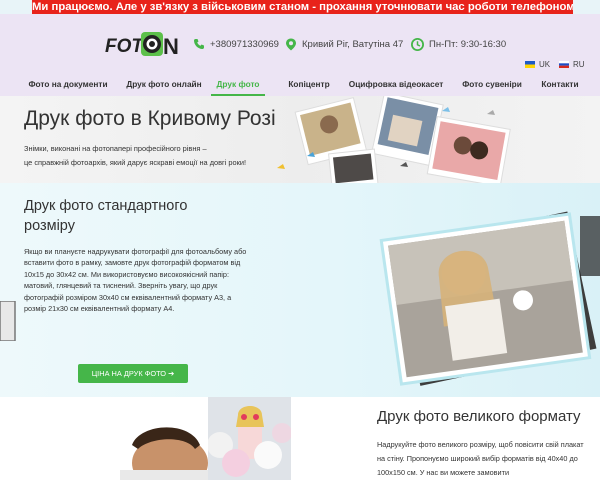  What do you see at coordinates (489, 298) in the screenshot?
I see `photo-stack-image` at bounding box center [489, 298].